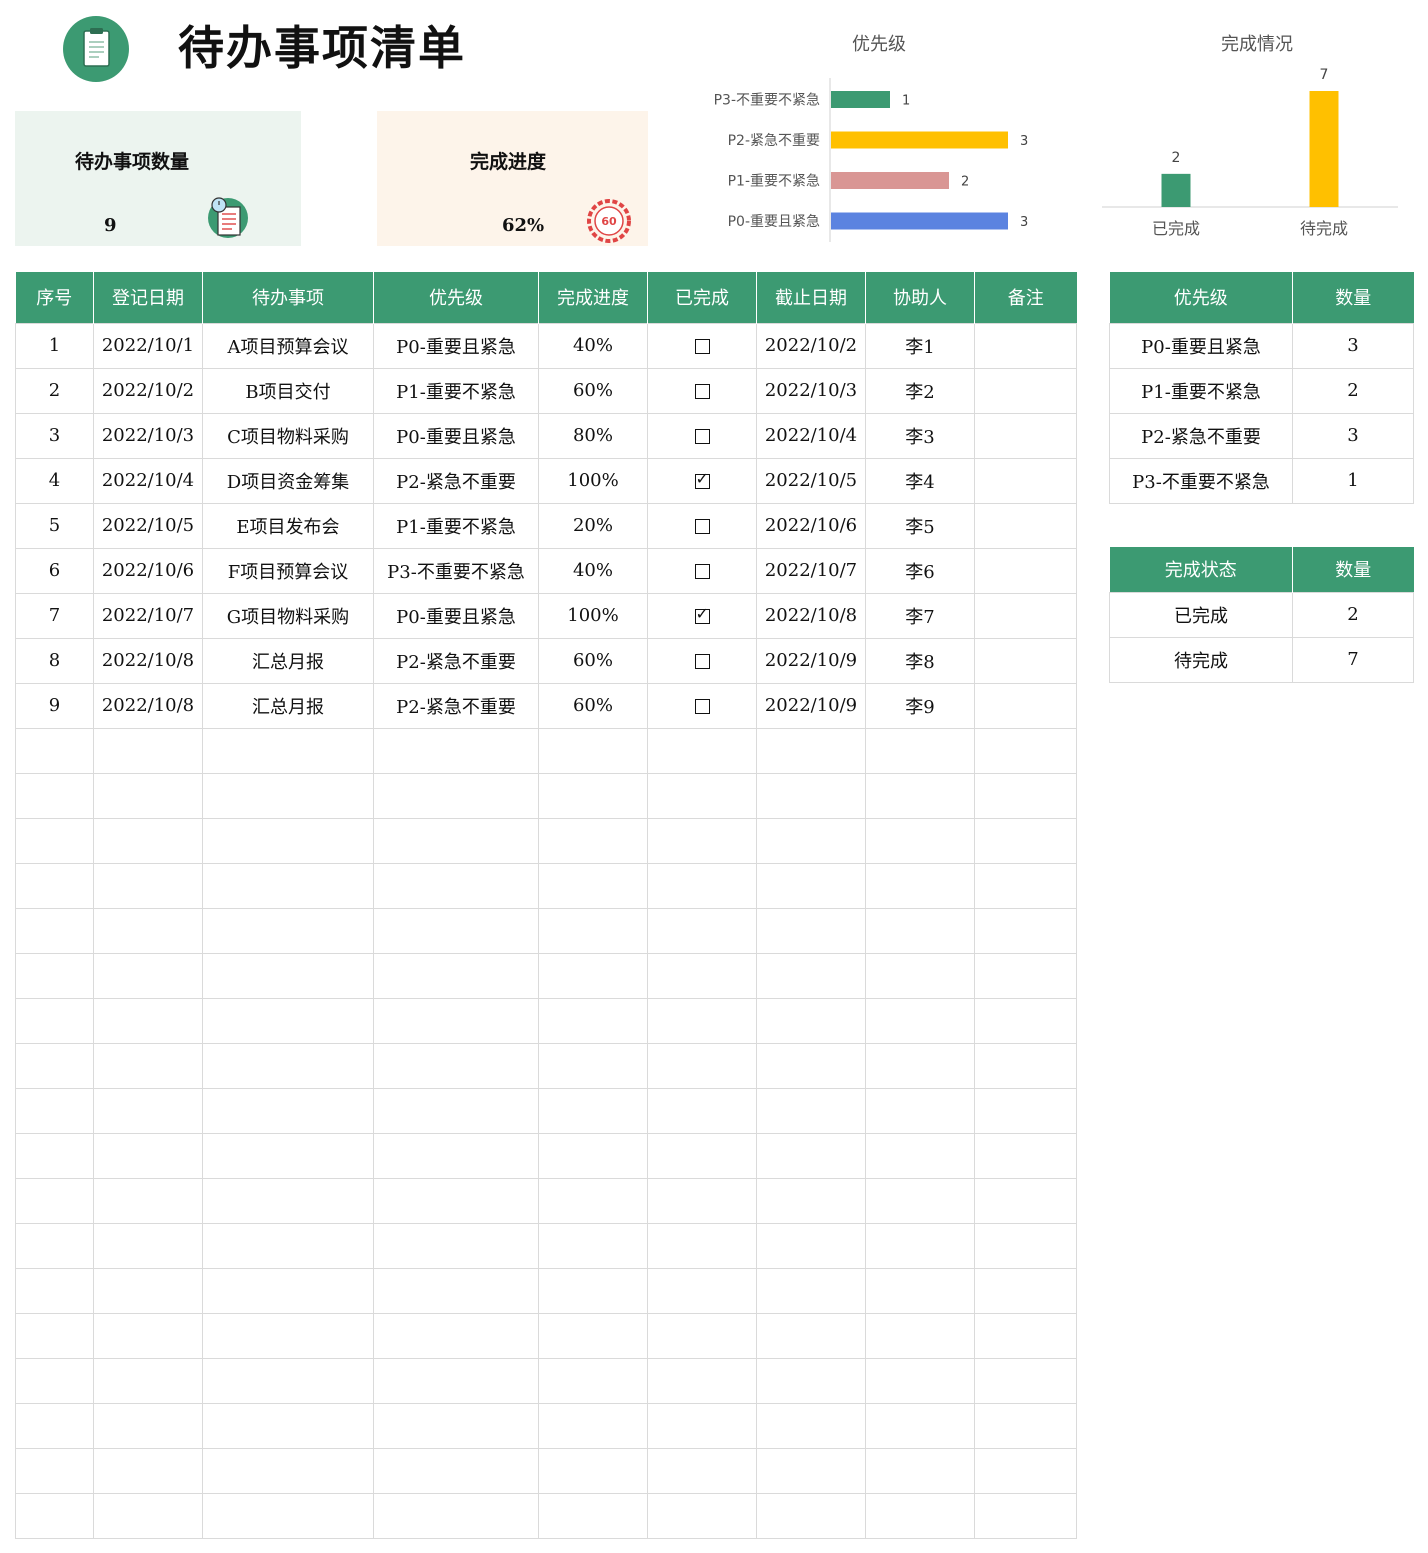 Image resolution: width=1428 pixels, height=1553 pixels. I want to click on row-progress-cell: 80%, so click(593, 435).